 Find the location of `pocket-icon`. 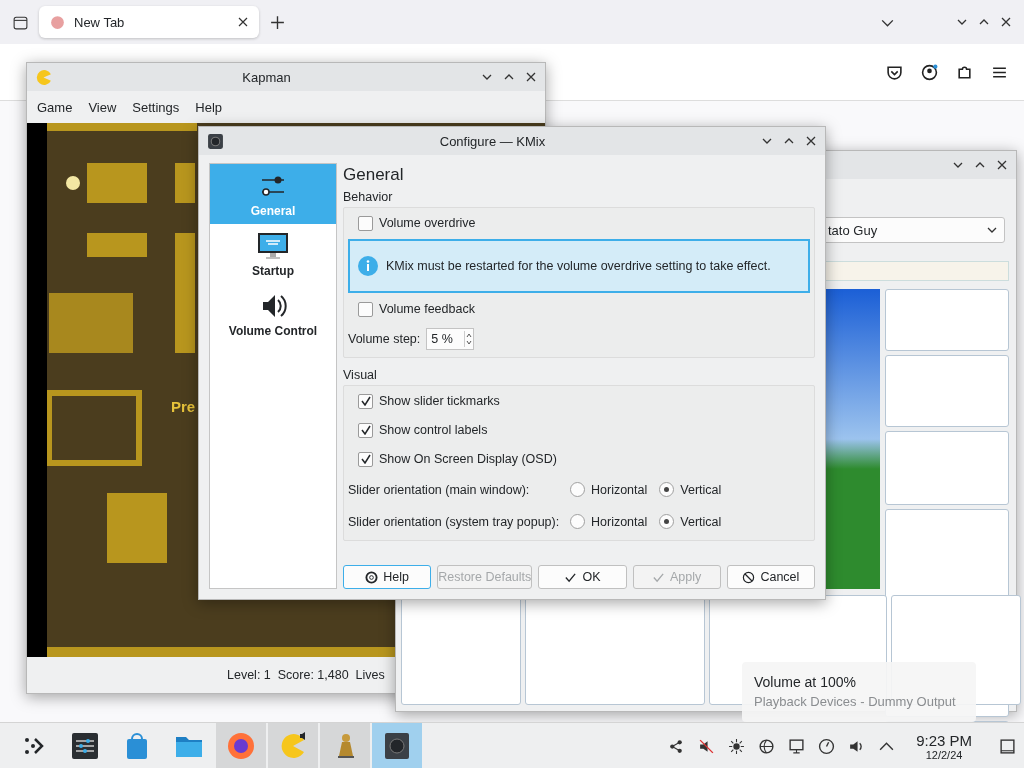

pocket-icon is located at coordinates (894, 72).